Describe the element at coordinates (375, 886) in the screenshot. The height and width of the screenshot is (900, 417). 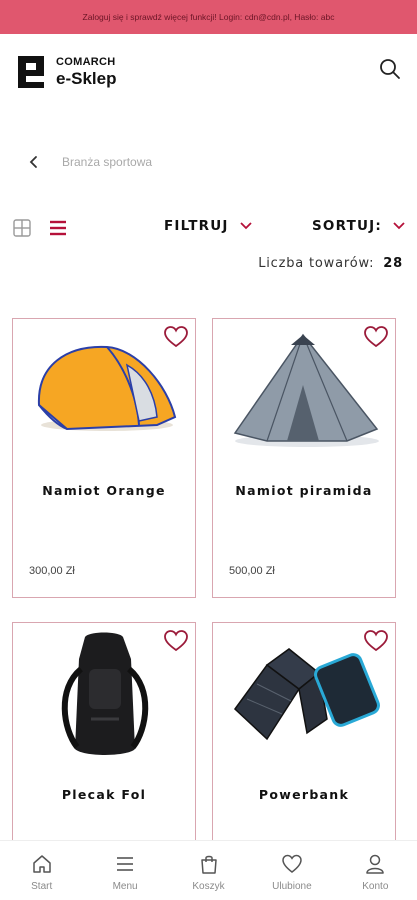
I see `nav-label: Konto` at that location.